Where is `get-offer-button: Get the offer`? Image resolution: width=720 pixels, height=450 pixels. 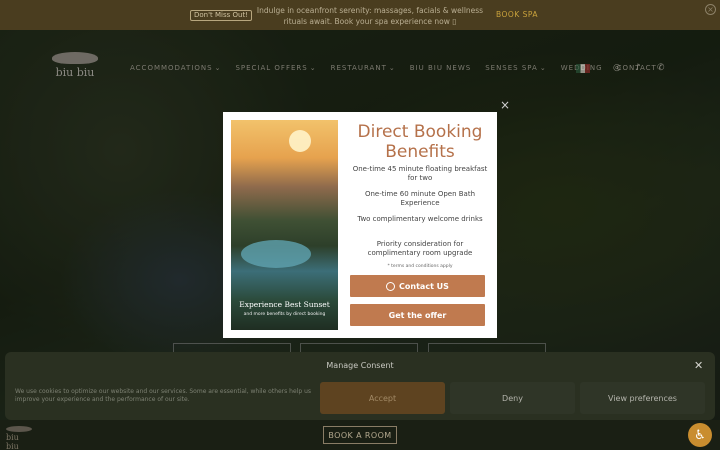
get-offer-button: Get the offer is located at coordinates (417, 315).